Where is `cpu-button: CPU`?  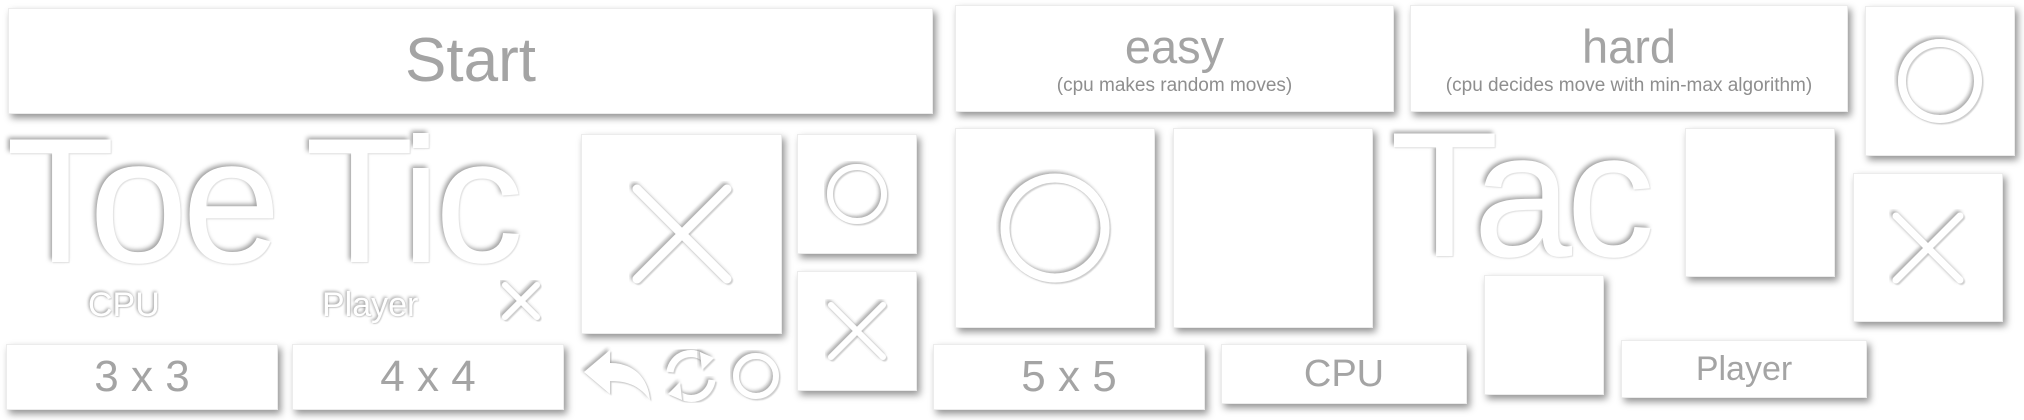 cpu-button: CPU is located at coordinates (1344, 374).